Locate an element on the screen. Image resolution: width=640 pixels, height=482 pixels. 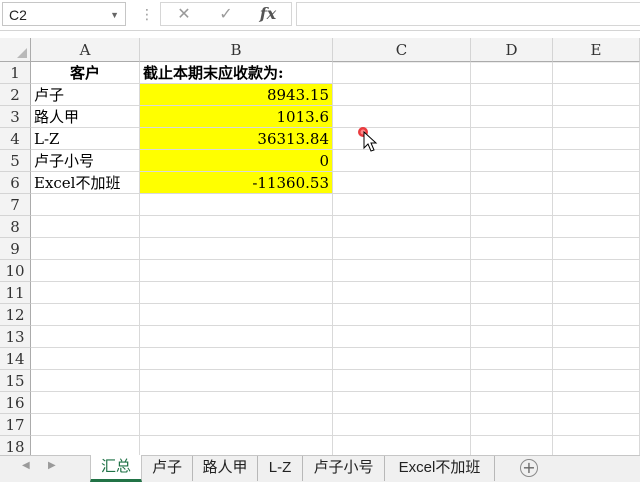
formula-bar: C2 ▼ ⋮ ✕ ✓ fx is located at coordinates (320, 15).